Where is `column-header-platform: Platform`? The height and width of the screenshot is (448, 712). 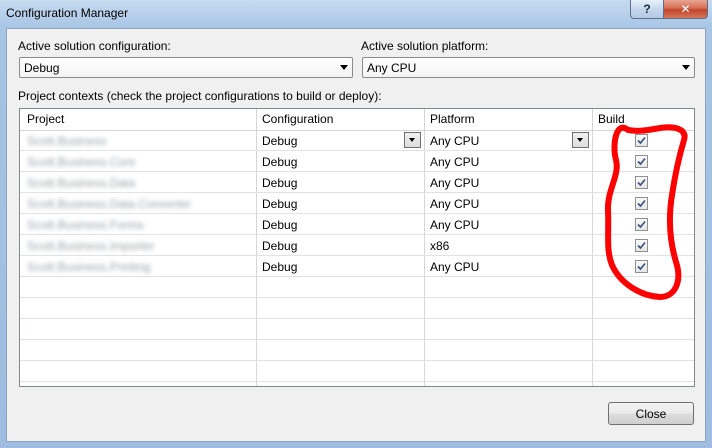 column-header-platform: Platform is located at coordinates (452, 119).